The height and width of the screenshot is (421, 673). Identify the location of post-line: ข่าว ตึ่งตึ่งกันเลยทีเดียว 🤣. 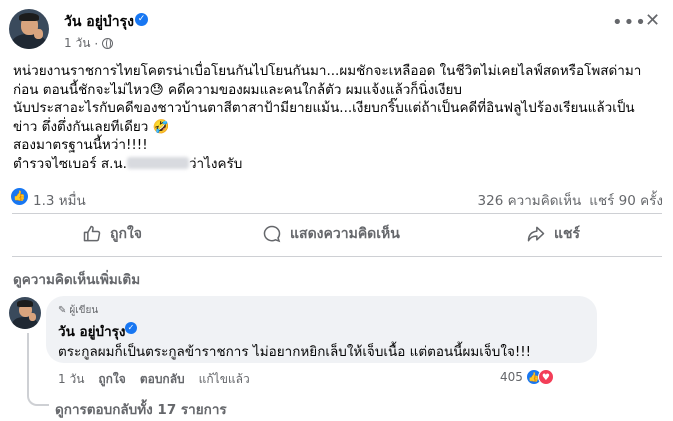
(91, 126).